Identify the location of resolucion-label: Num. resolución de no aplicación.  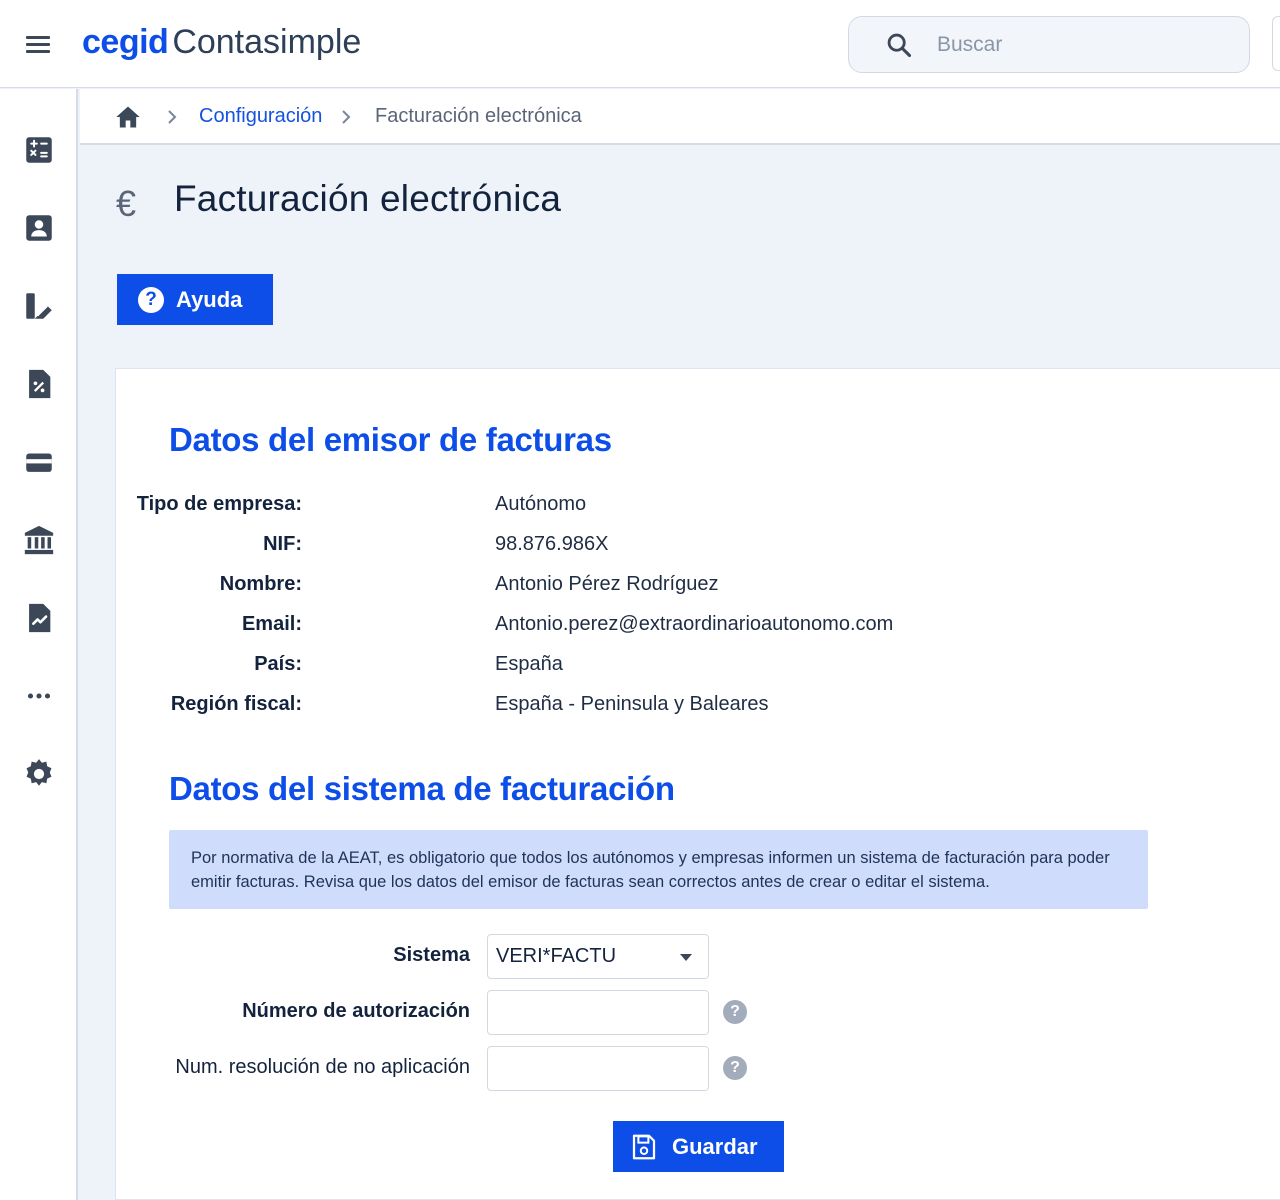
(322, 1067).